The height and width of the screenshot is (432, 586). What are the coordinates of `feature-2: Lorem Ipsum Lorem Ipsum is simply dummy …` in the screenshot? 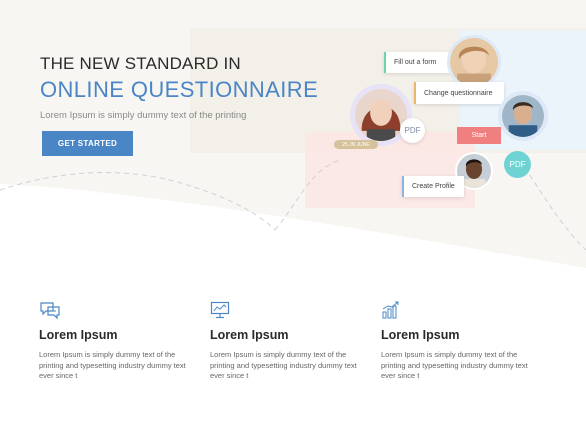 It's located at (290, 341).